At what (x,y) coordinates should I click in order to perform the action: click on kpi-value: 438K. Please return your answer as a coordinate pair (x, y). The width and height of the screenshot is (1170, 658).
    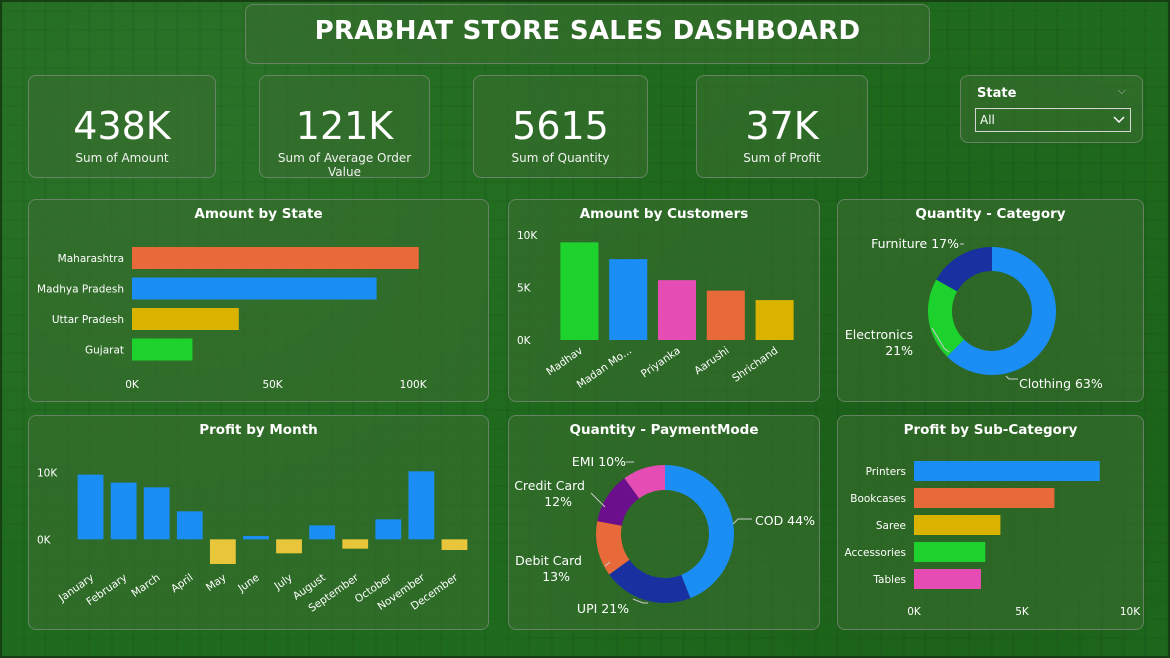
    Looking at the image, I should click on (122, 126).